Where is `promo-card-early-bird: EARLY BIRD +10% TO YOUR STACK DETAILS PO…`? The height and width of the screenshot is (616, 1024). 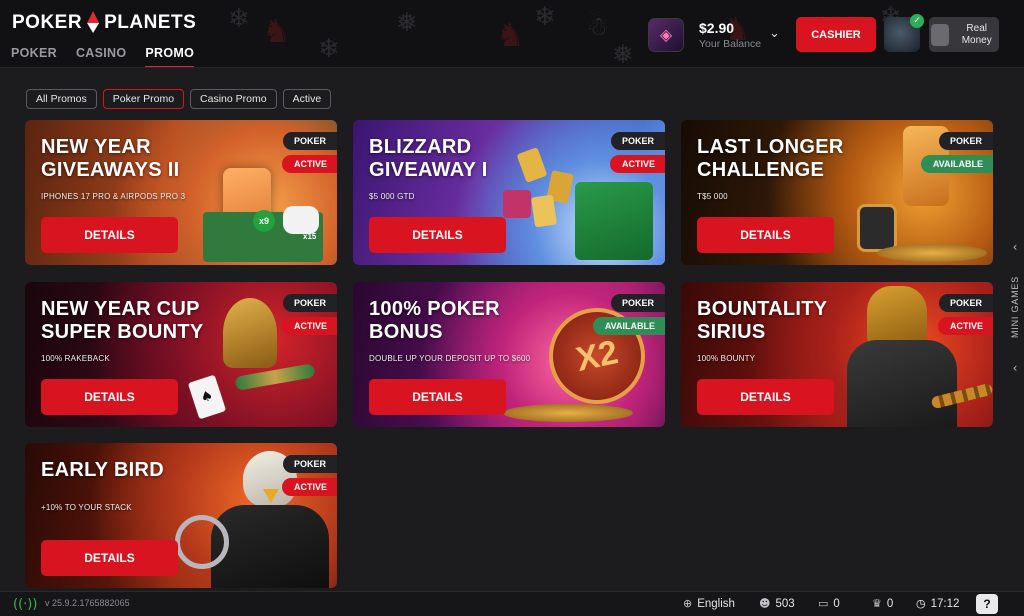
promo-card-early-bird: EARLY BIRD +10% TO YOUR STACK DETAILS PO… is located at coordinates (181, 515).